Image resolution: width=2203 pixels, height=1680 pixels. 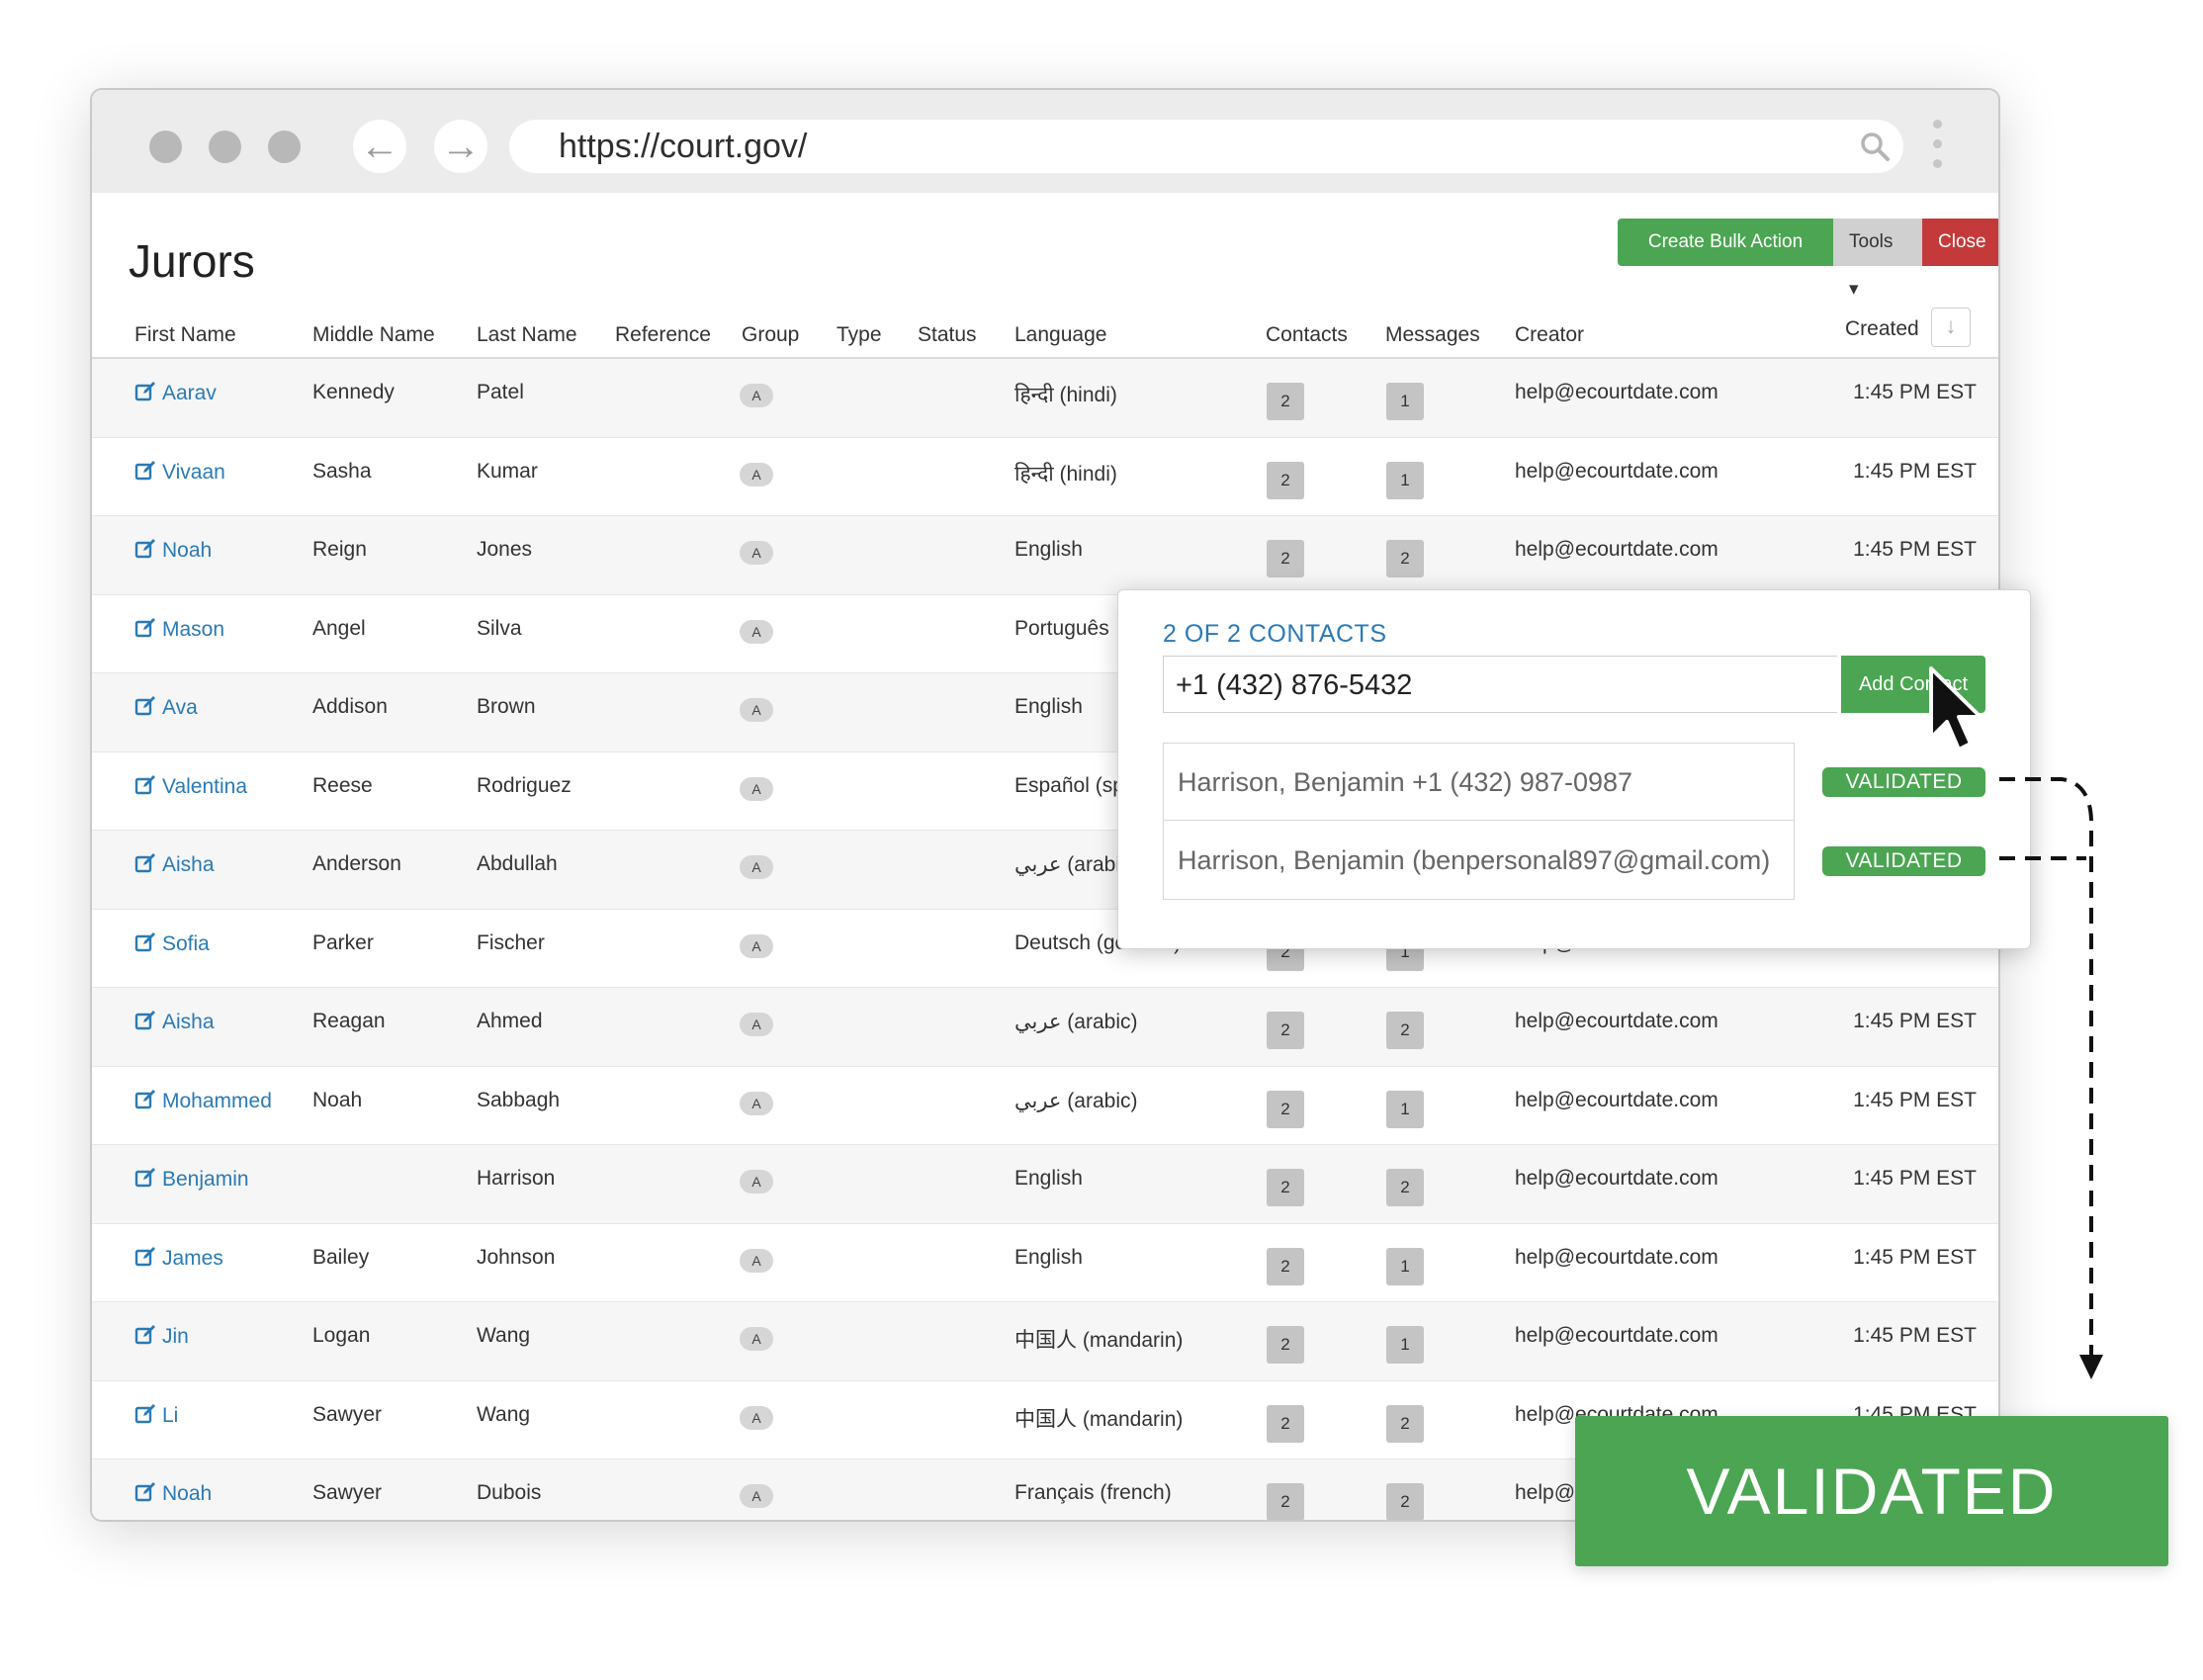 I want to click on column-creator: Creator, so click(x=1550, y=335).